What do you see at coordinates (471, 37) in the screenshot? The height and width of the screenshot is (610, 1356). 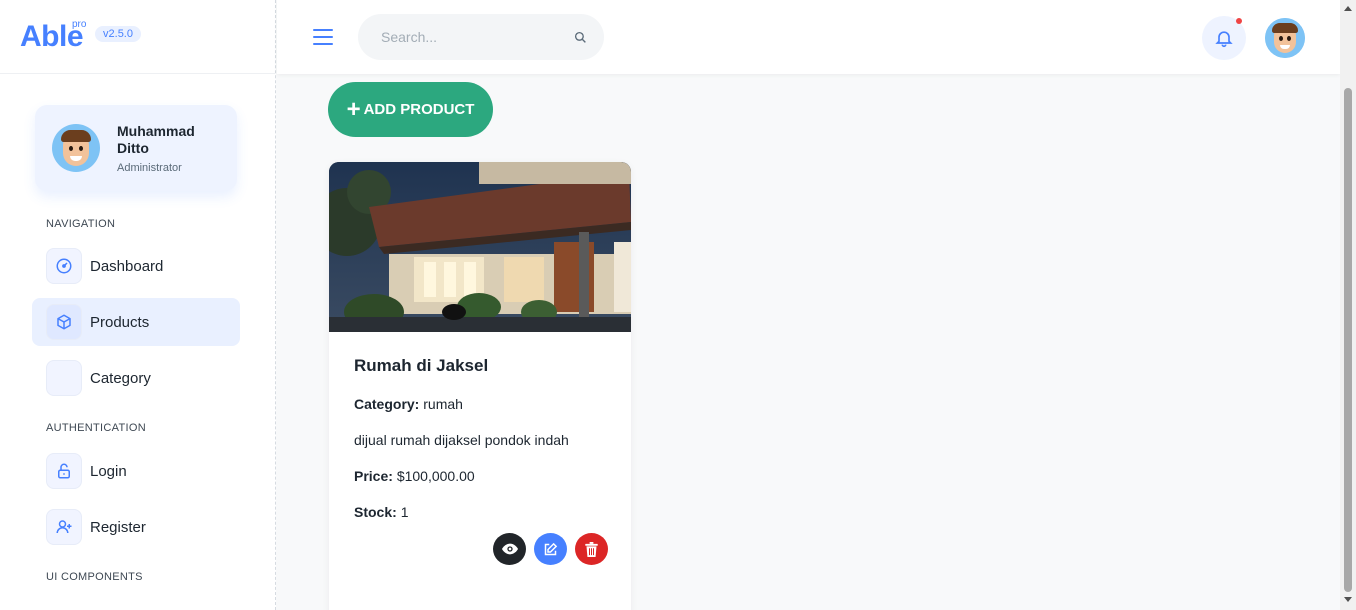 I see `search-input` at bounding box center [471, 37].